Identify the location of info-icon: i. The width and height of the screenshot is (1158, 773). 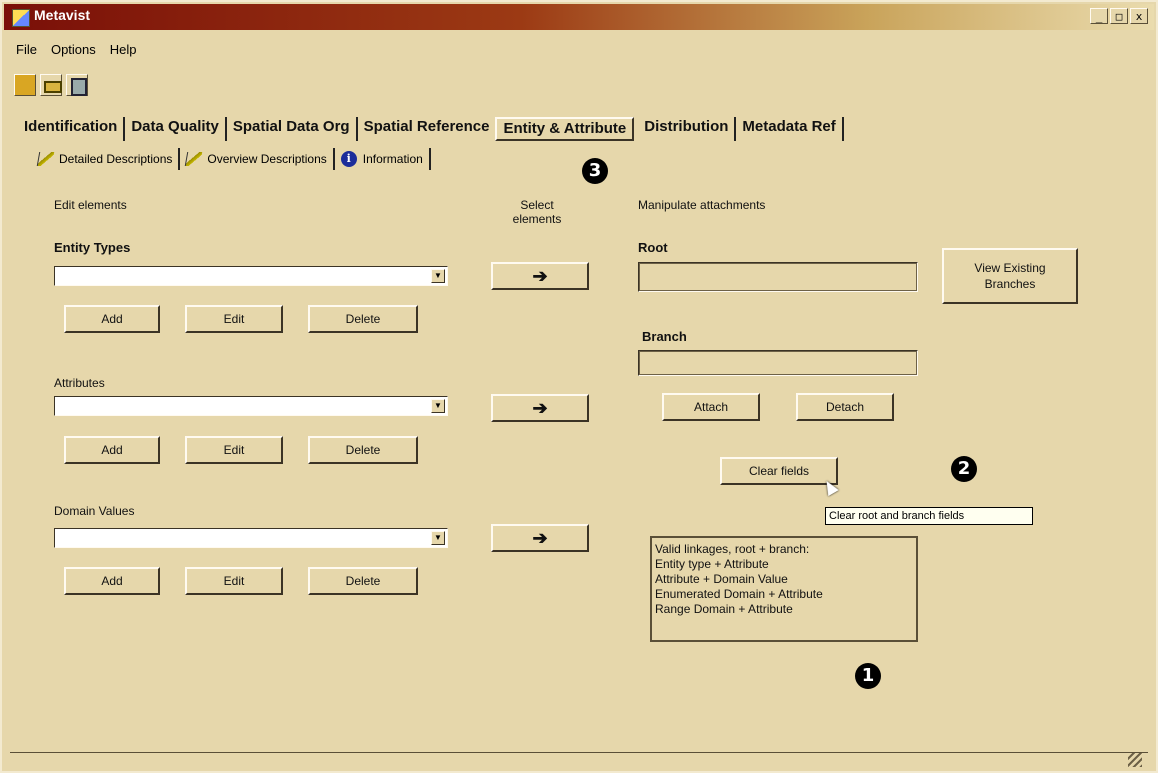
(348, 159).